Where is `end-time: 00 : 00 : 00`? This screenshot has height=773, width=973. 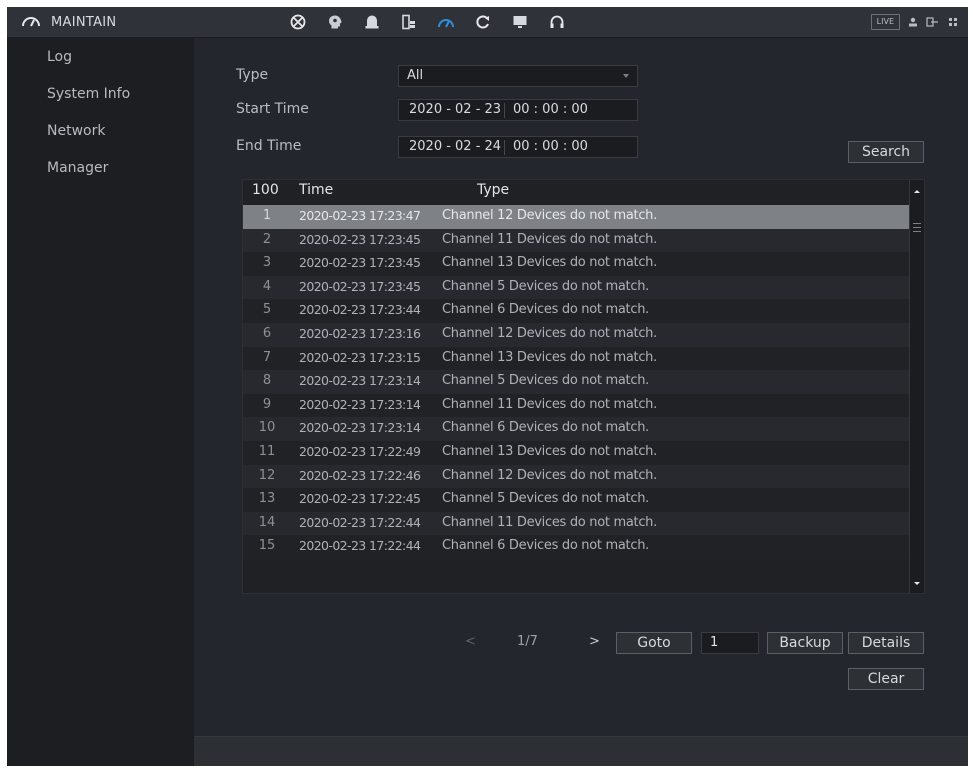
end-time: 00 : 00 : 00 is located at coordinates (550, 146).